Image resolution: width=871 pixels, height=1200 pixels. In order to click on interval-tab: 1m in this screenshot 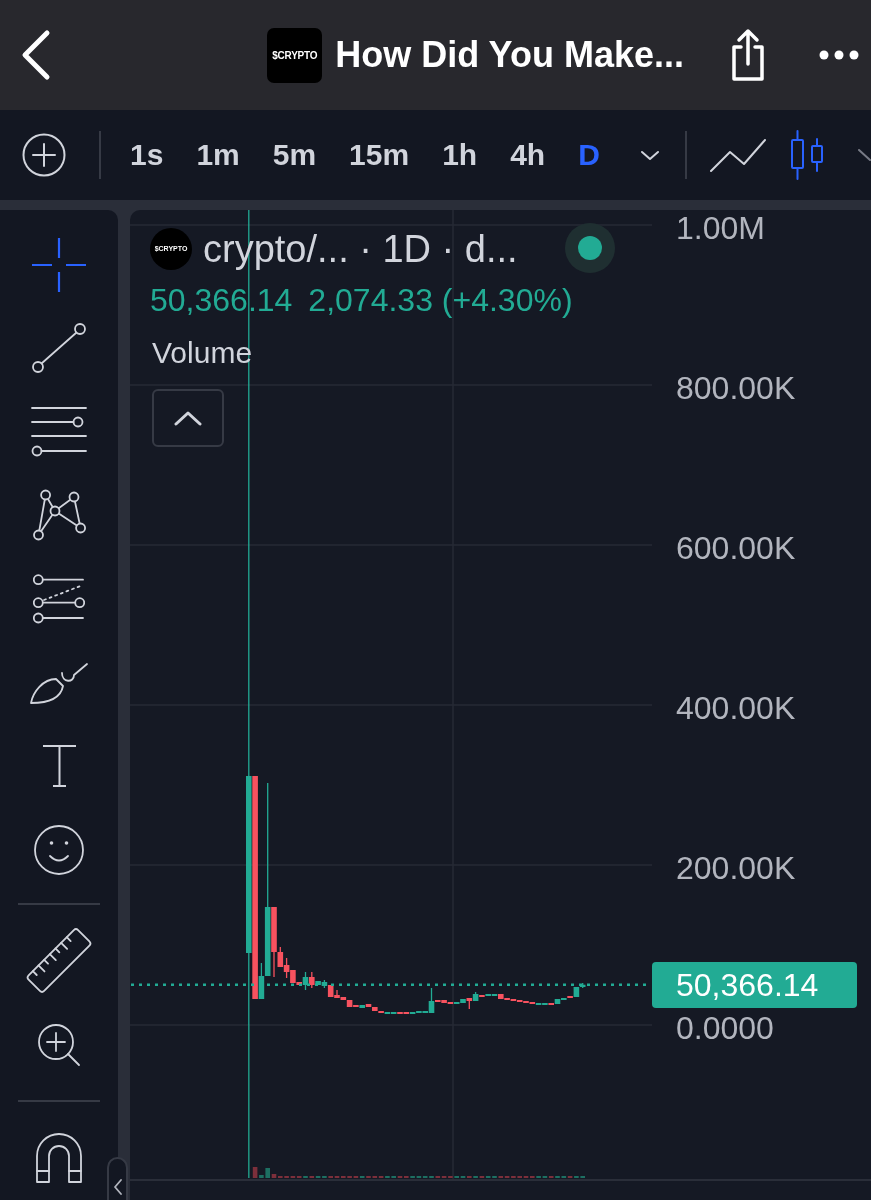, I will do `click(218, 155)`.